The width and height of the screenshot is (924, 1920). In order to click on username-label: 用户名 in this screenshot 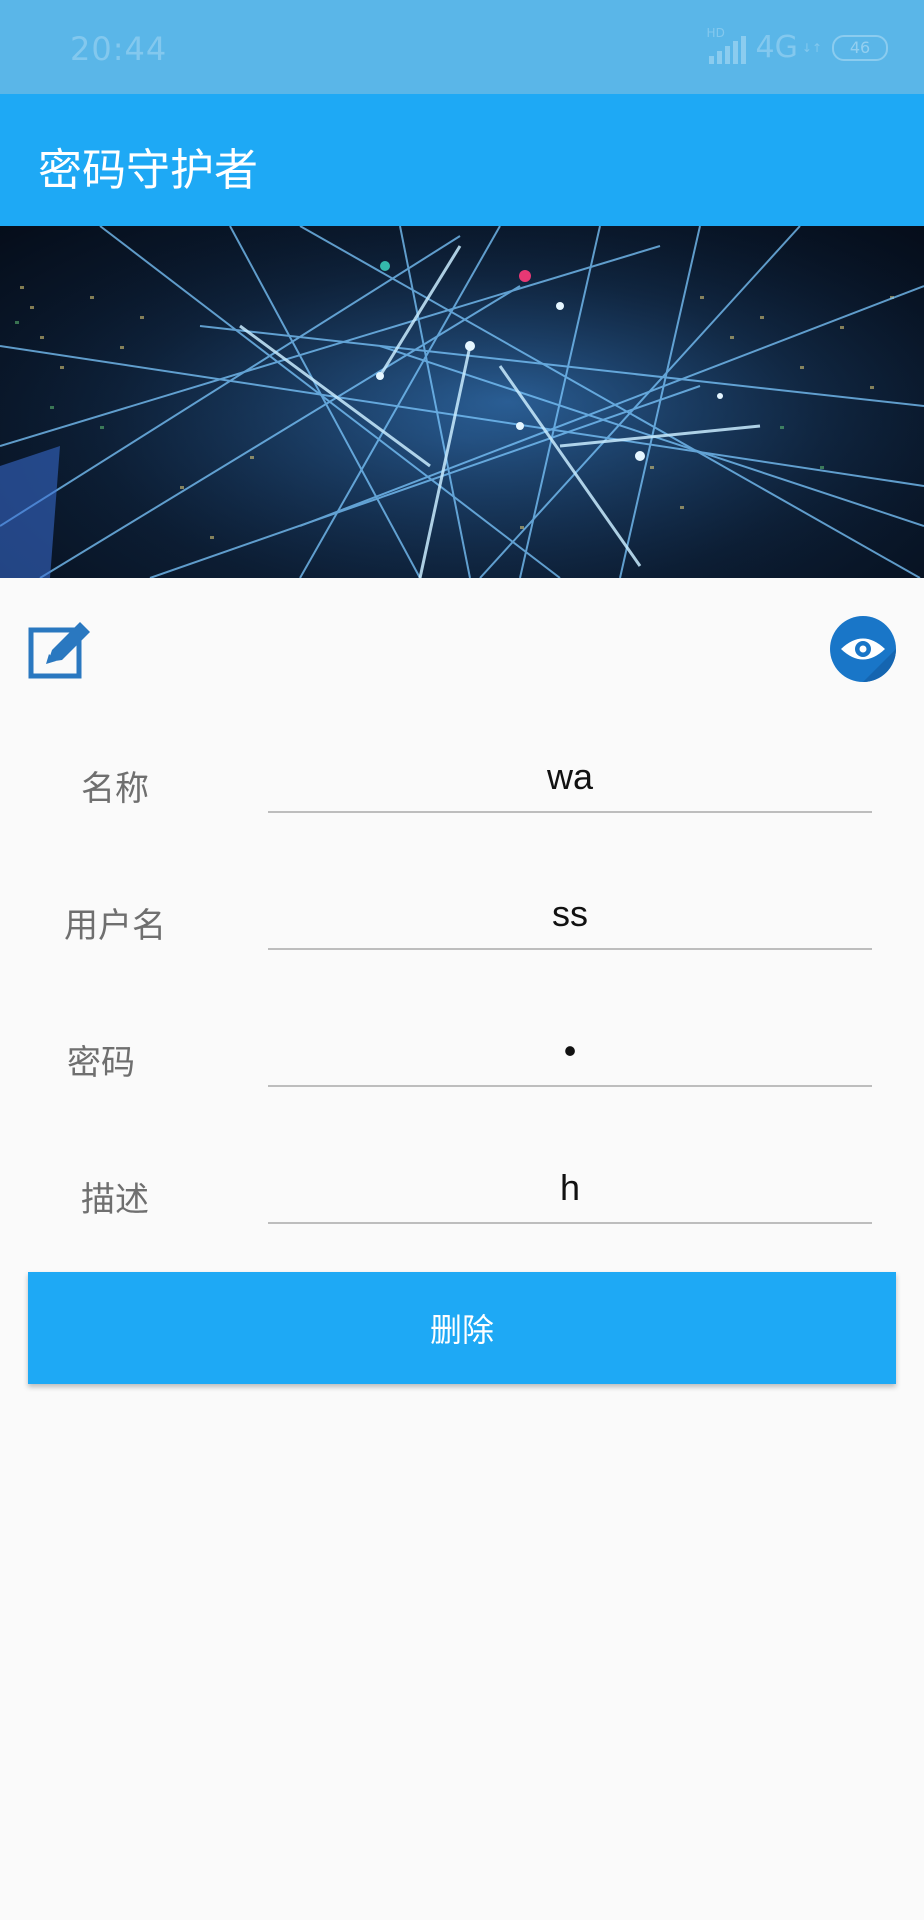, I will do `click(115, 926)`.